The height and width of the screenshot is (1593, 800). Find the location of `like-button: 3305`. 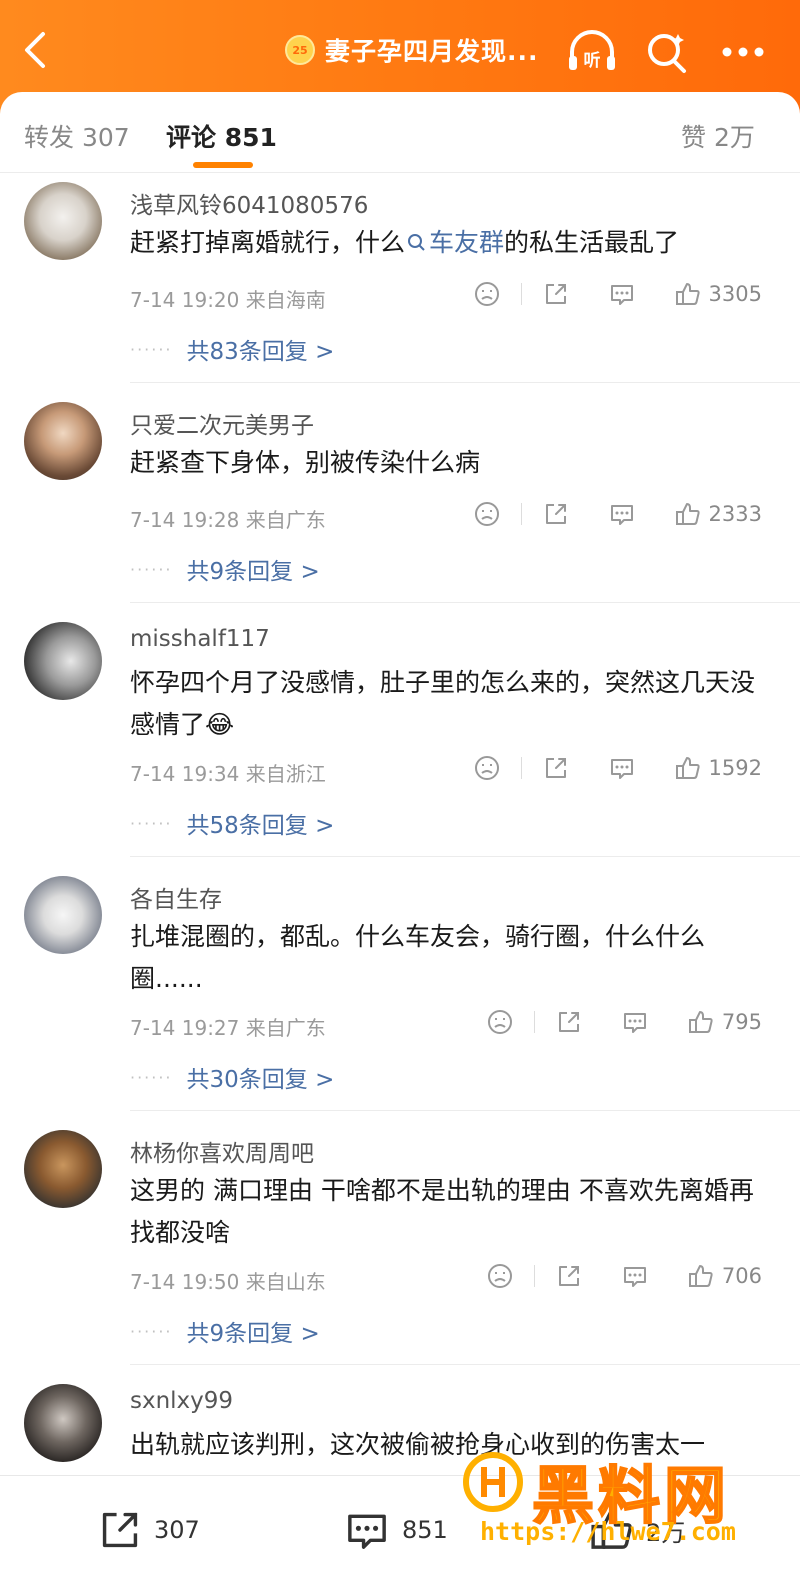

like-button: 3305 is located at coordinates (718, 294).